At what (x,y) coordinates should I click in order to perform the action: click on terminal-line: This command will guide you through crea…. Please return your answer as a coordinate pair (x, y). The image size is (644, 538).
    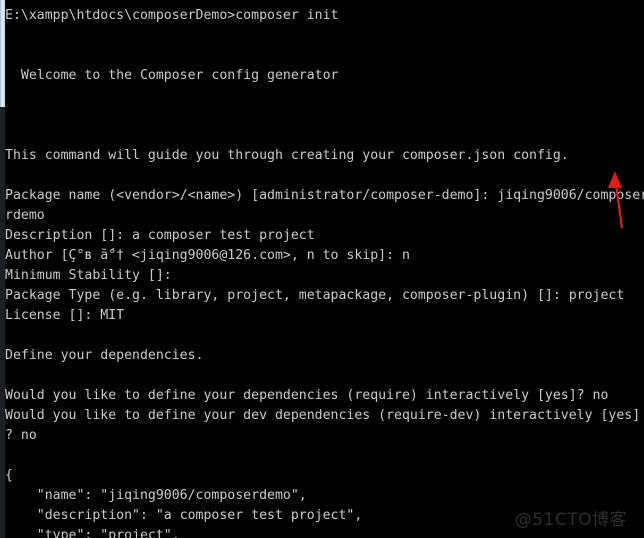
    Looking at the image, I should click on (287, 155).